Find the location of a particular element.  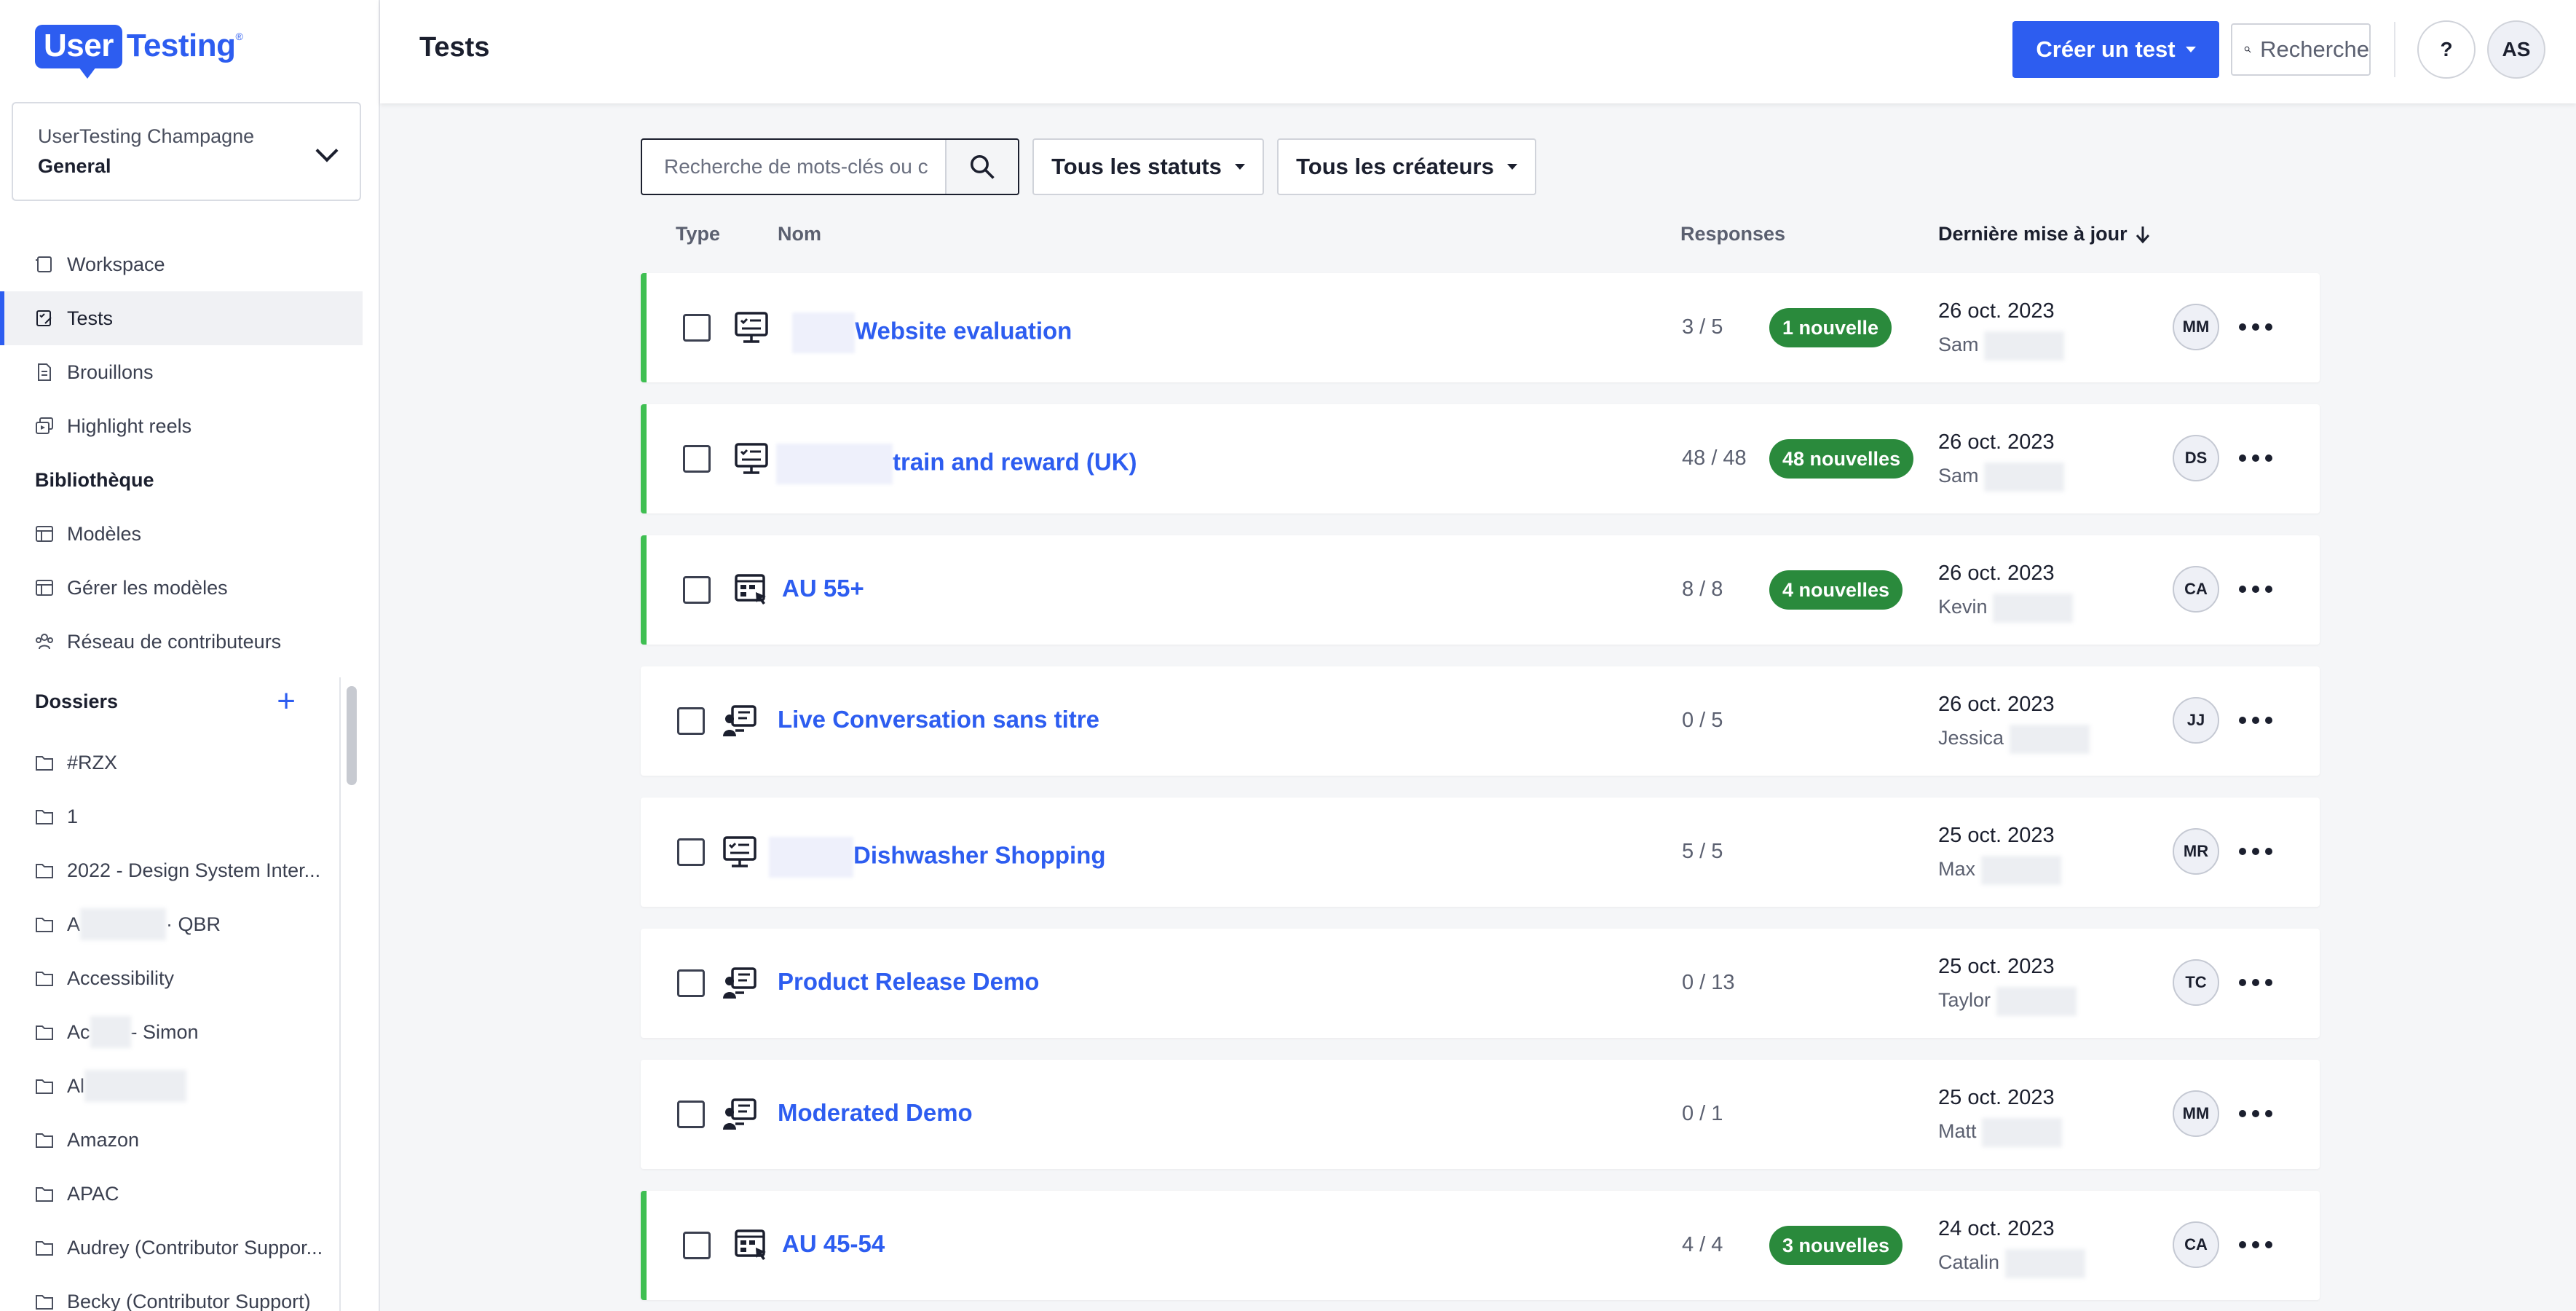

column-header-responses: Responses is located at coordinates (1732, 234).